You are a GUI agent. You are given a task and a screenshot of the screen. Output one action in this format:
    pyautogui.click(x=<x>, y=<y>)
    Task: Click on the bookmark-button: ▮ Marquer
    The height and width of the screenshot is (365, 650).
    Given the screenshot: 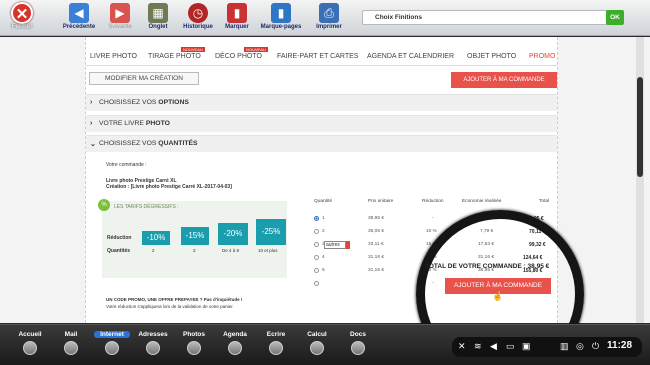 What is the action you would take?
    pyautogui.click(x=237, y=18)
    